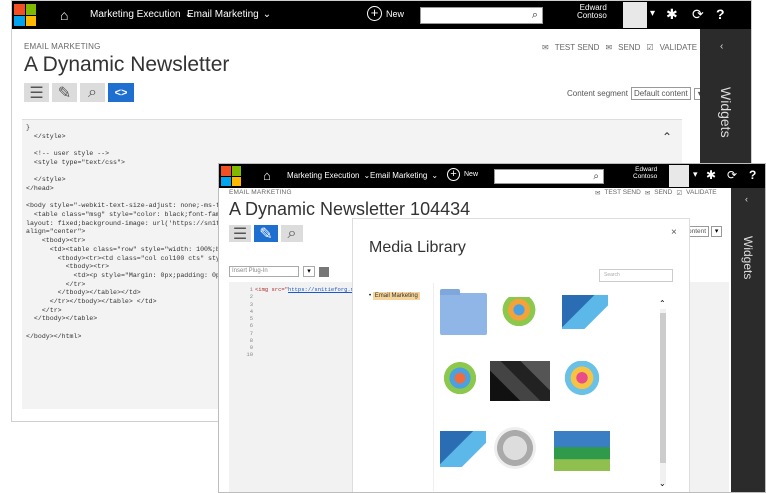  I want to click on line-number: 1, so click(251, 289).